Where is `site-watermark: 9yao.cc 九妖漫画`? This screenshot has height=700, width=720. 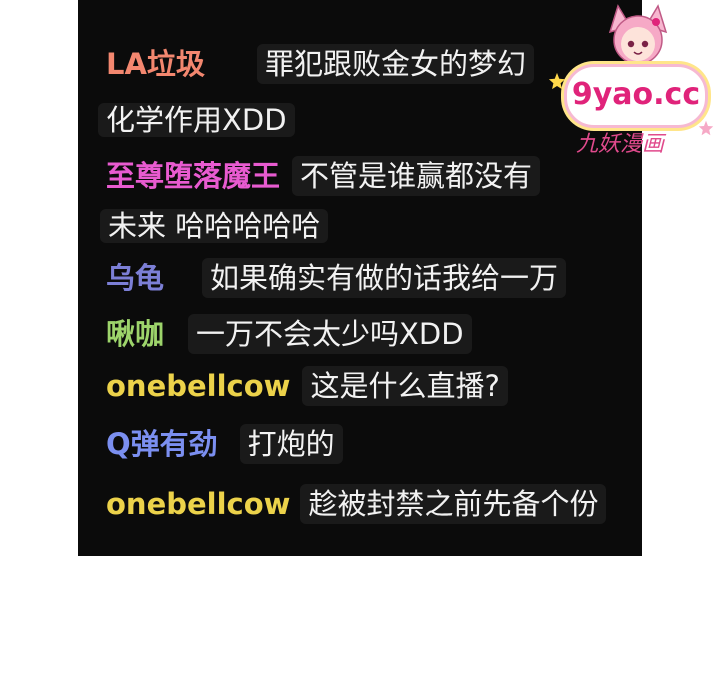
site-watermark: 9yao.cc 九妖漫画 is located at coordinates (634, 86).